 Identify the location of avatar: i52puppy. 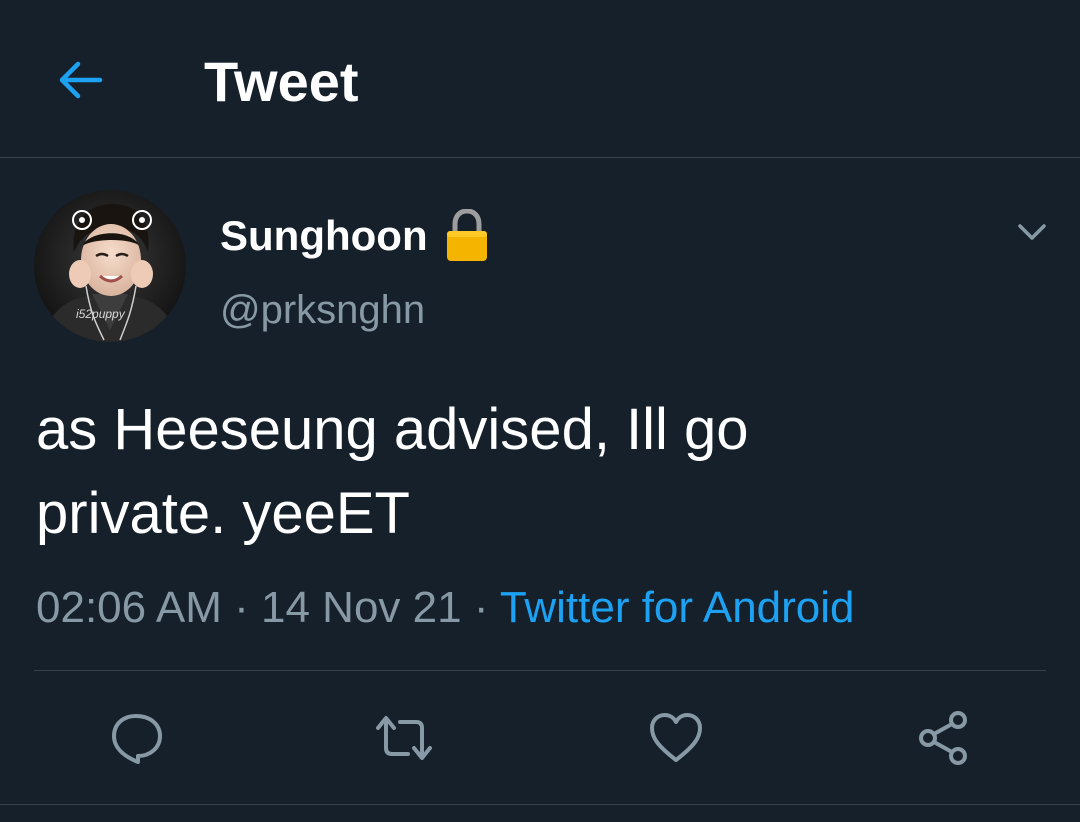
(110, 266).